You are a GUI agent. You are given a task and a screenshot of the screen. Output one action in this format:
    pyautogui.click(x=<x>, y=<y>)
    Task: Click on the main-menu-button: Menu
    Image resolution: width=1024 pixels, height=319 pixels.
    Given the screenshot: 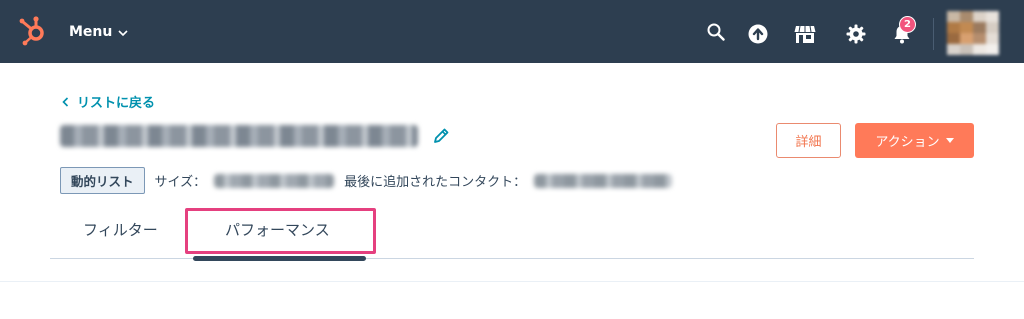 What is the action you would take?
    pyautogui.click(x=98, y=32)
    